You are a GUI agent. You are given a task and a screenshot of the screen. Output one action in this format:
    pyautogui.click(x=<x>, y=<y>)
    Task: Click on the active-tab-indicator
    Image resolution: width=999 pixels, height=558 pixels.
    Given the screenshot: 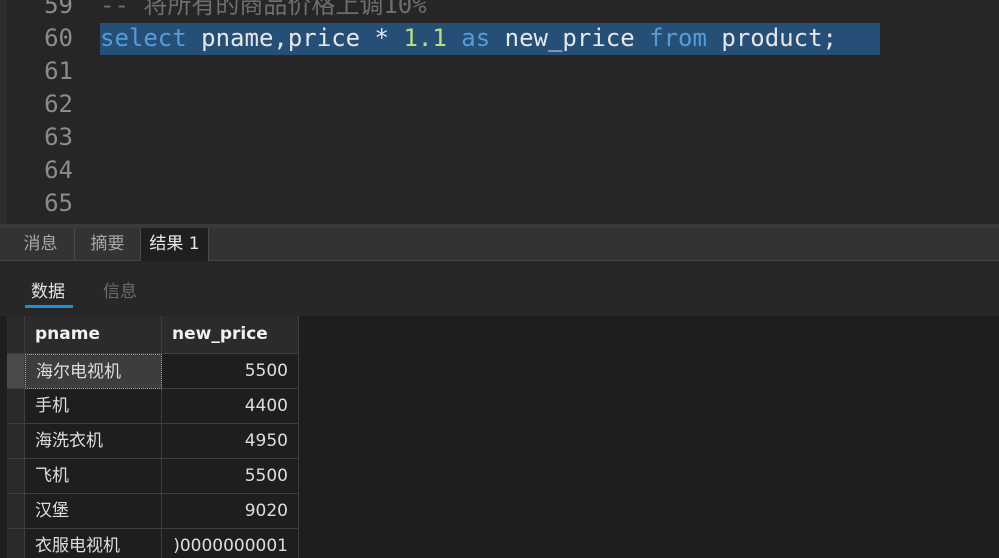 What is the action you would take?
    pyautogui.click(x=49, y=306)
    